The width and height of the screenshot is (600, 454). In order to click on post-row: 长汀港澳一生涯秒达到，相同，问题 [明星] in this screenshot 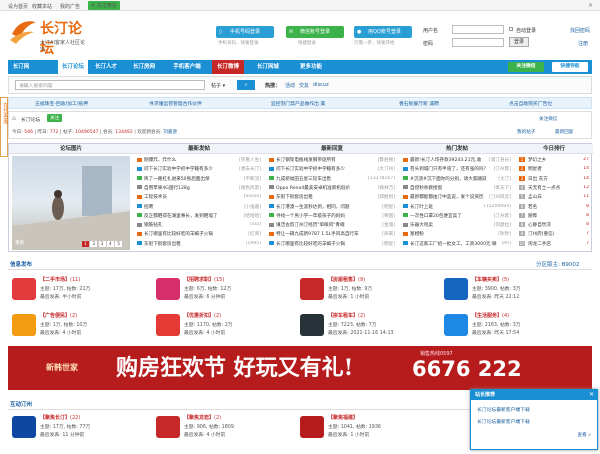, I will do `click(332, 208)`.